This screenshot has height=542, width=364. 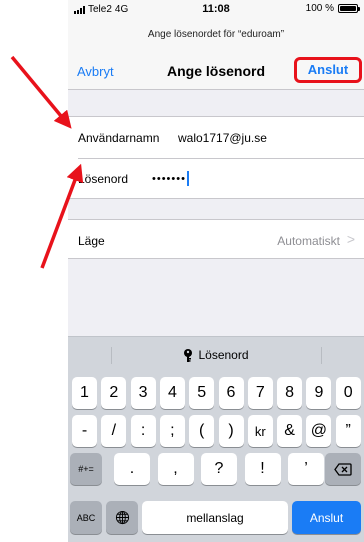 I want to click on backspace-key, so click(x=343, y=469).